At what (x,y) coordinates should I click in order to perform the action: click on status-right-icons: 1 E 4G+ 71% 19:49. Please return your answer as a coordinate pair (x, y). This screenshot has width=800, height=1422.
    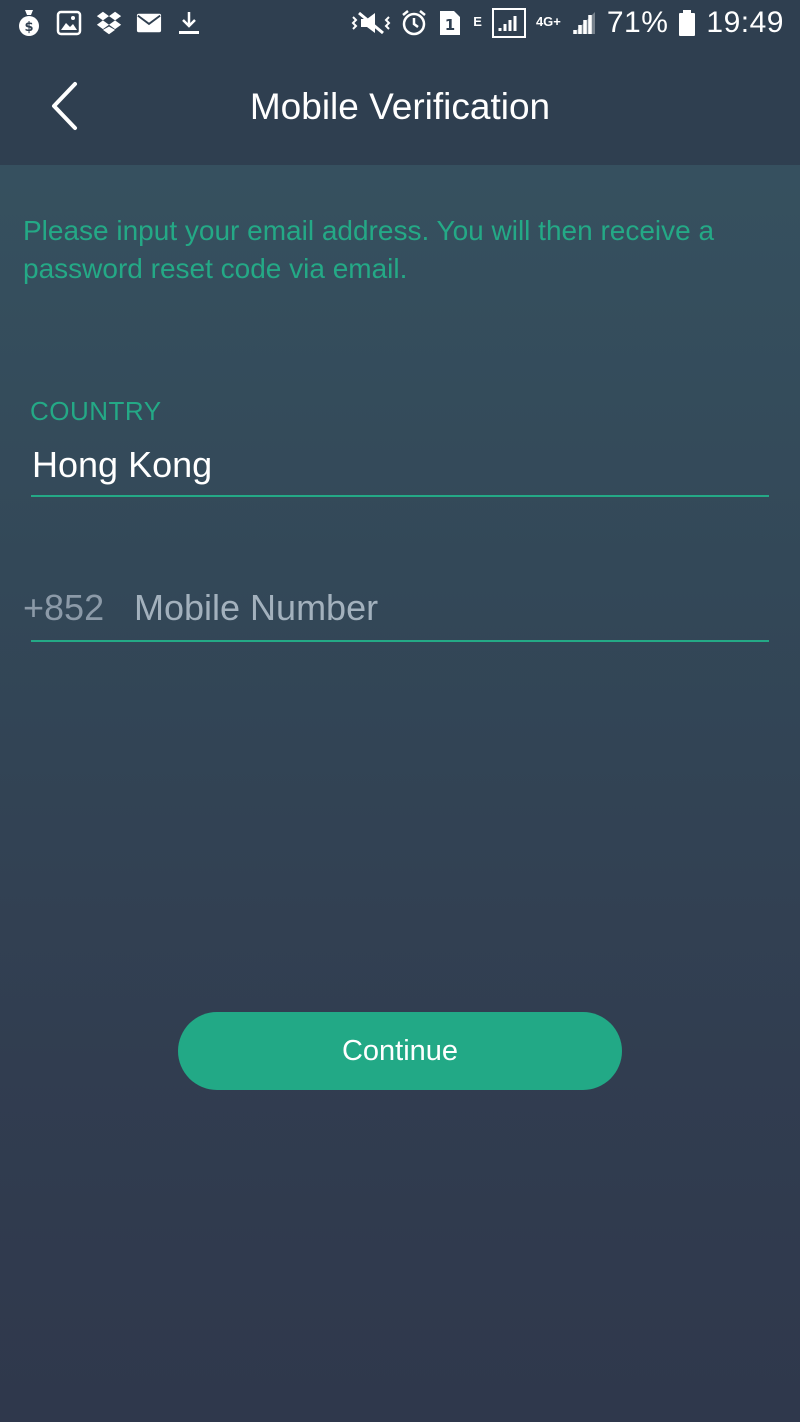
    Looking at the image, I should click on (567, 23).